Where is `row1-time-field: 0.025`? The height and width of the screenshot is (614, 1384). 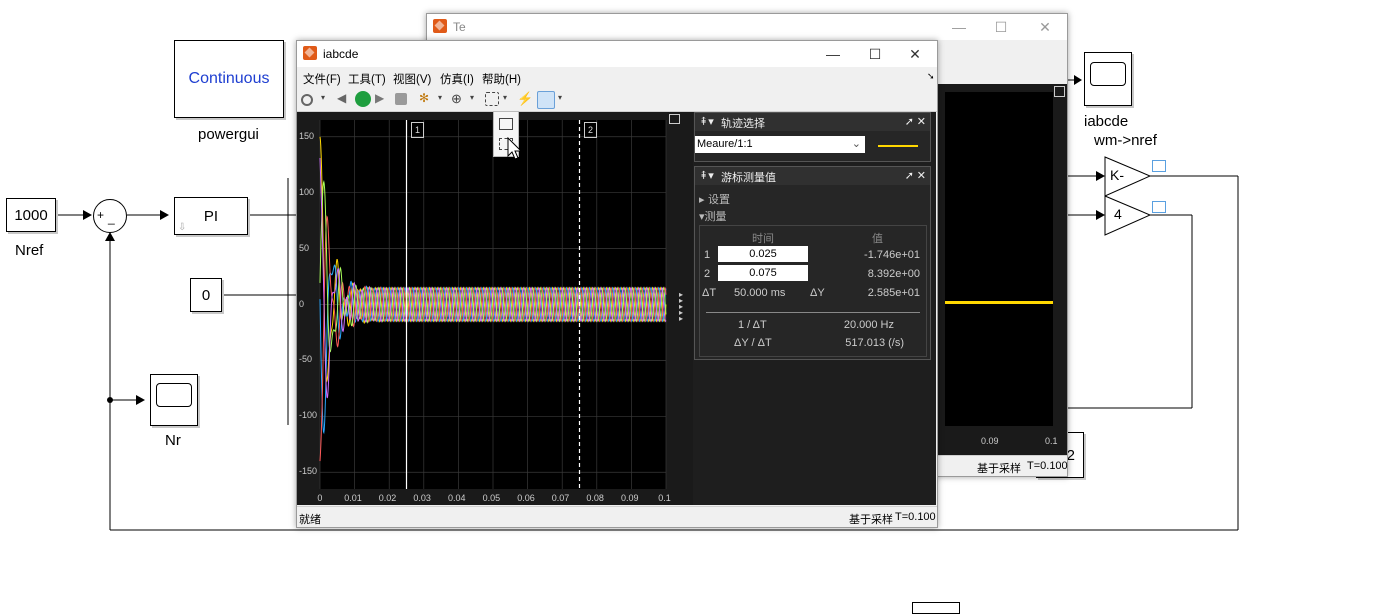
row1-time-field: 0.025 is located at coordinates (763, 254).